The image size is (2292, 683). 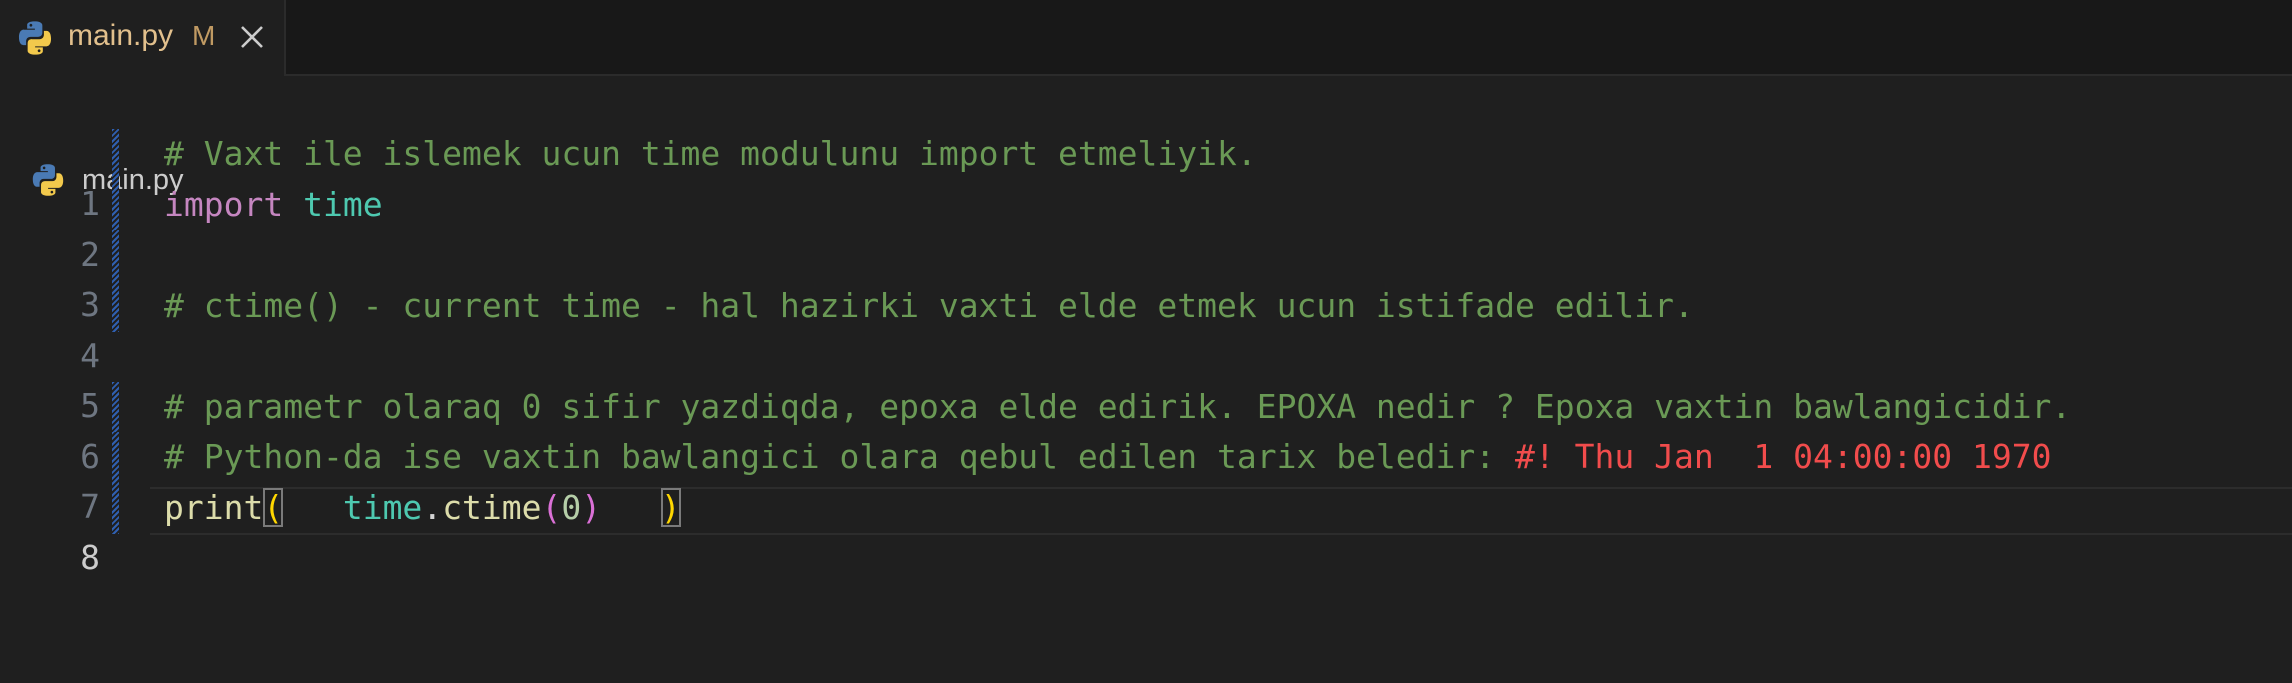 I want to click on tab-main-py: main.py M, so click(x=143, y=38).